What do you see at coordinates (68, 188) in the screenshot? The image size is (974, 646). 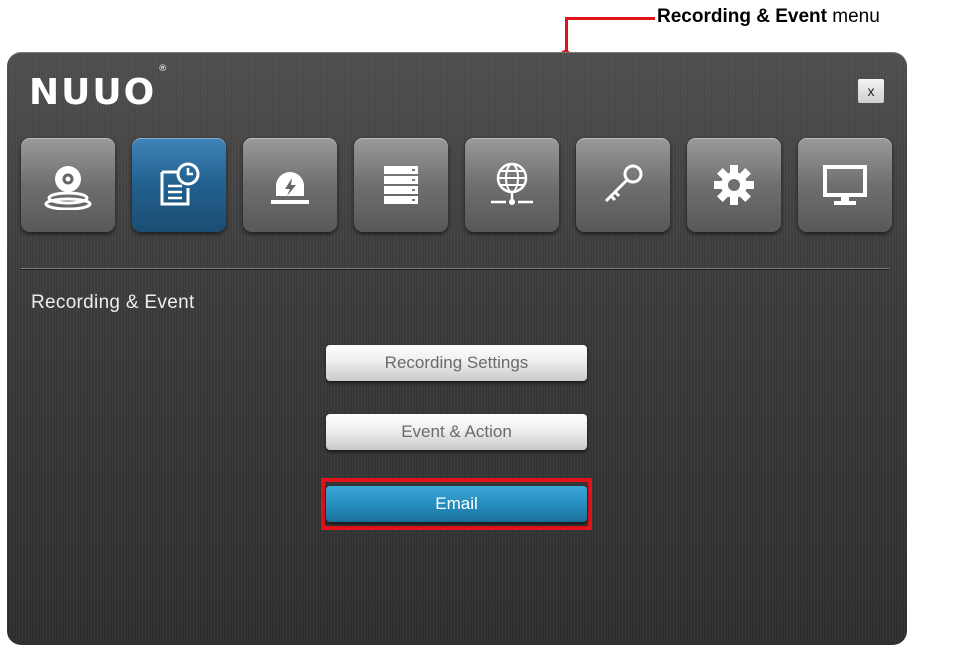 I see `webcam-icon` at bounding box center [68, 188].